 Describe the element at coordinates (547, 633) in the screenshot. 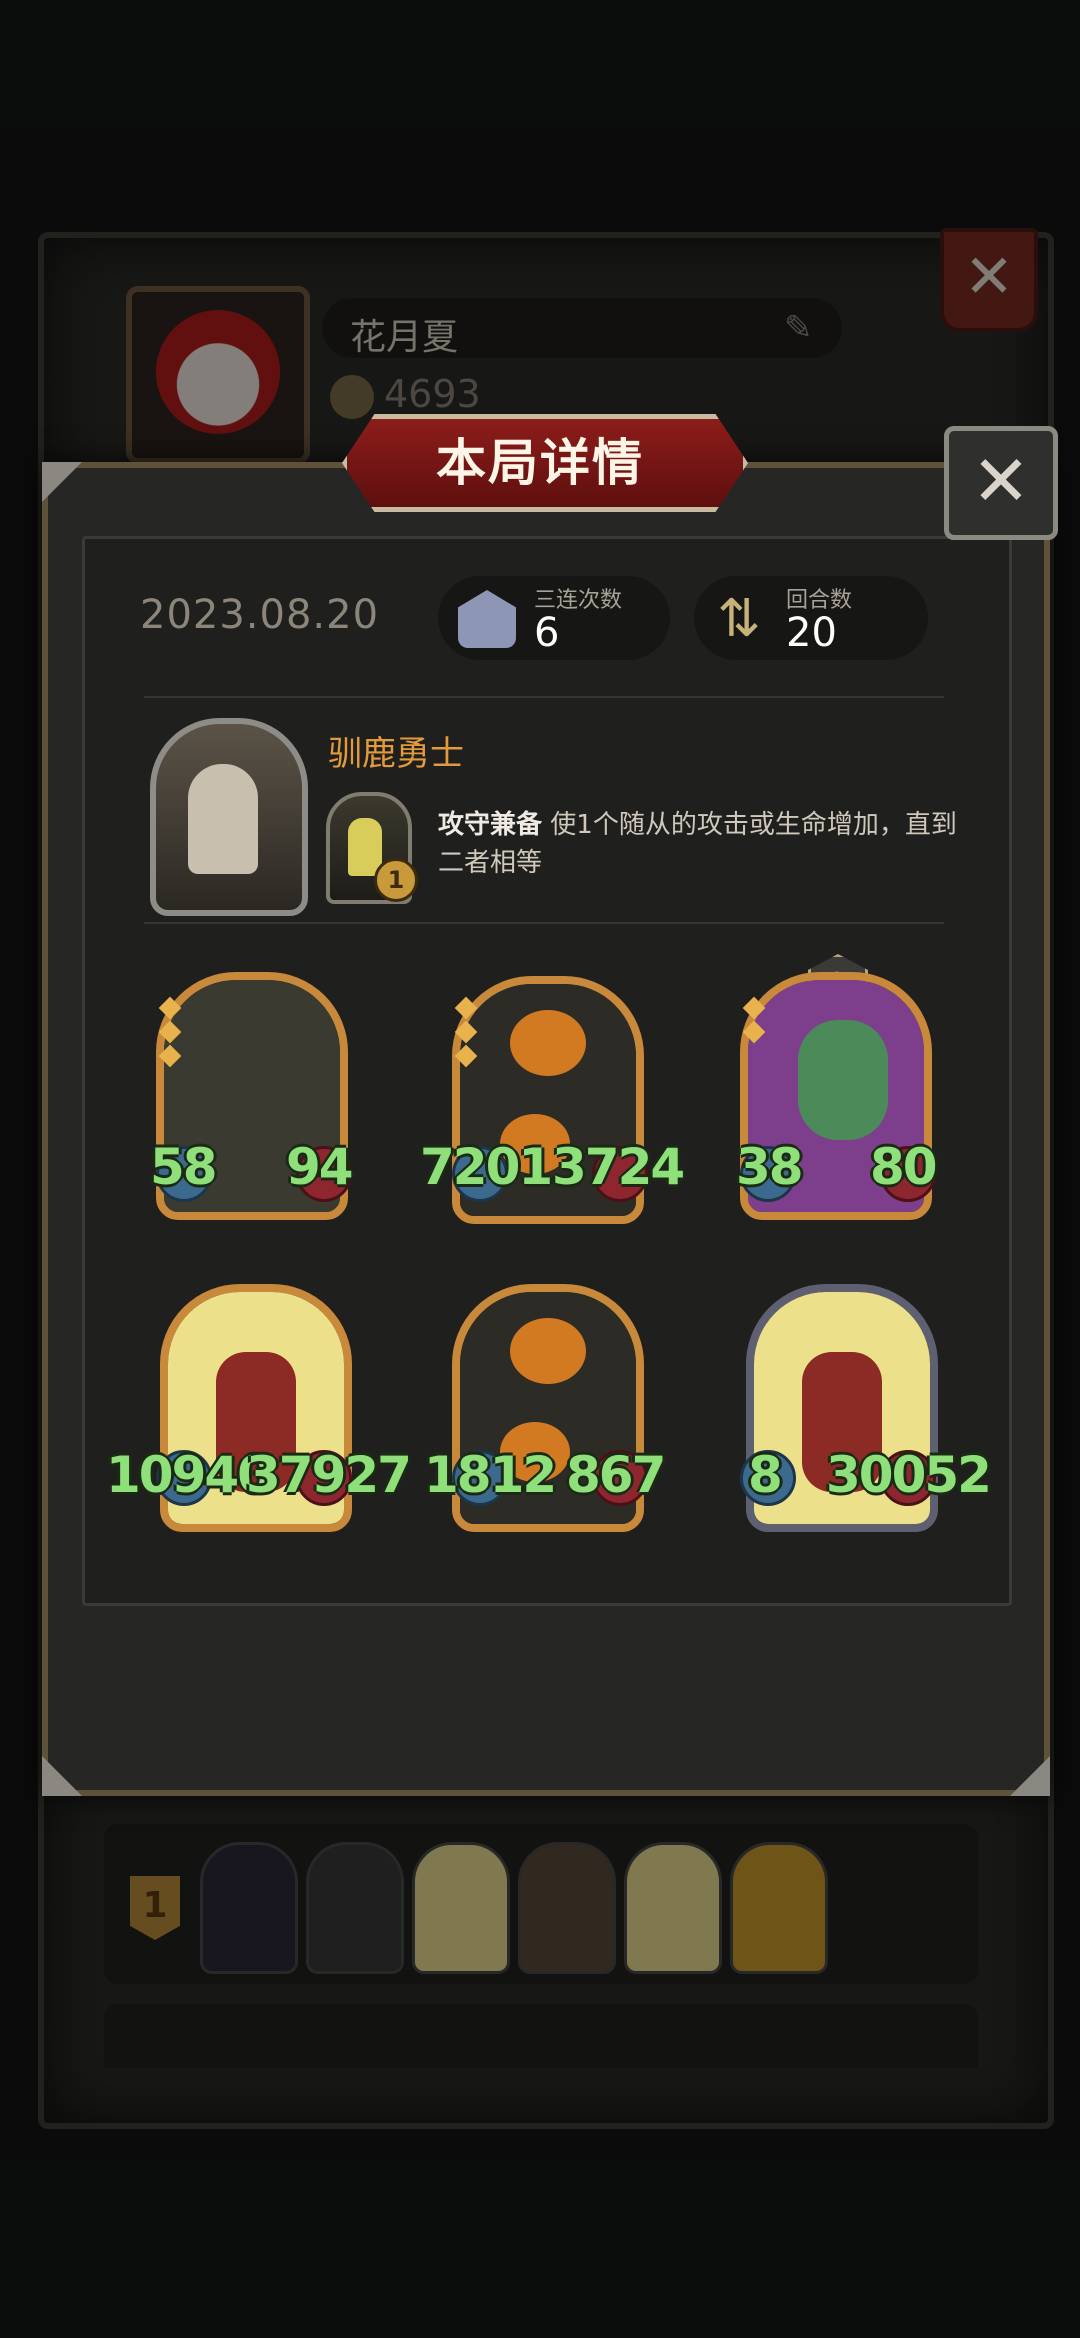

I see `triple-count-value: 6` at that location.